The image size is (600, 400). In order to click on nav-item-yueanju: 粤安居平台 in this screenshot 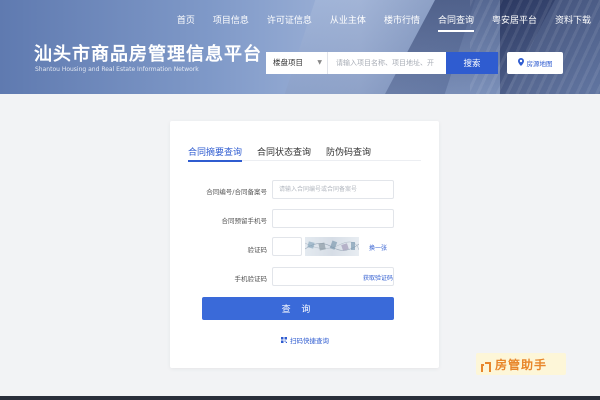, I will do `click(514, 22)`.